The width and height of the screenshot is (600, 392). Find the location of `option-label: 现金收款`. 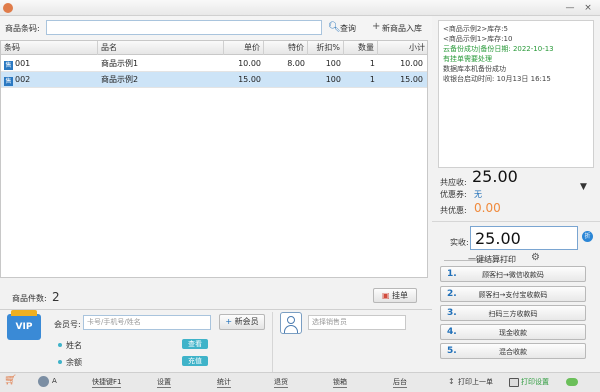

option-label: 现金收款 is located at coordinates (513, 333).